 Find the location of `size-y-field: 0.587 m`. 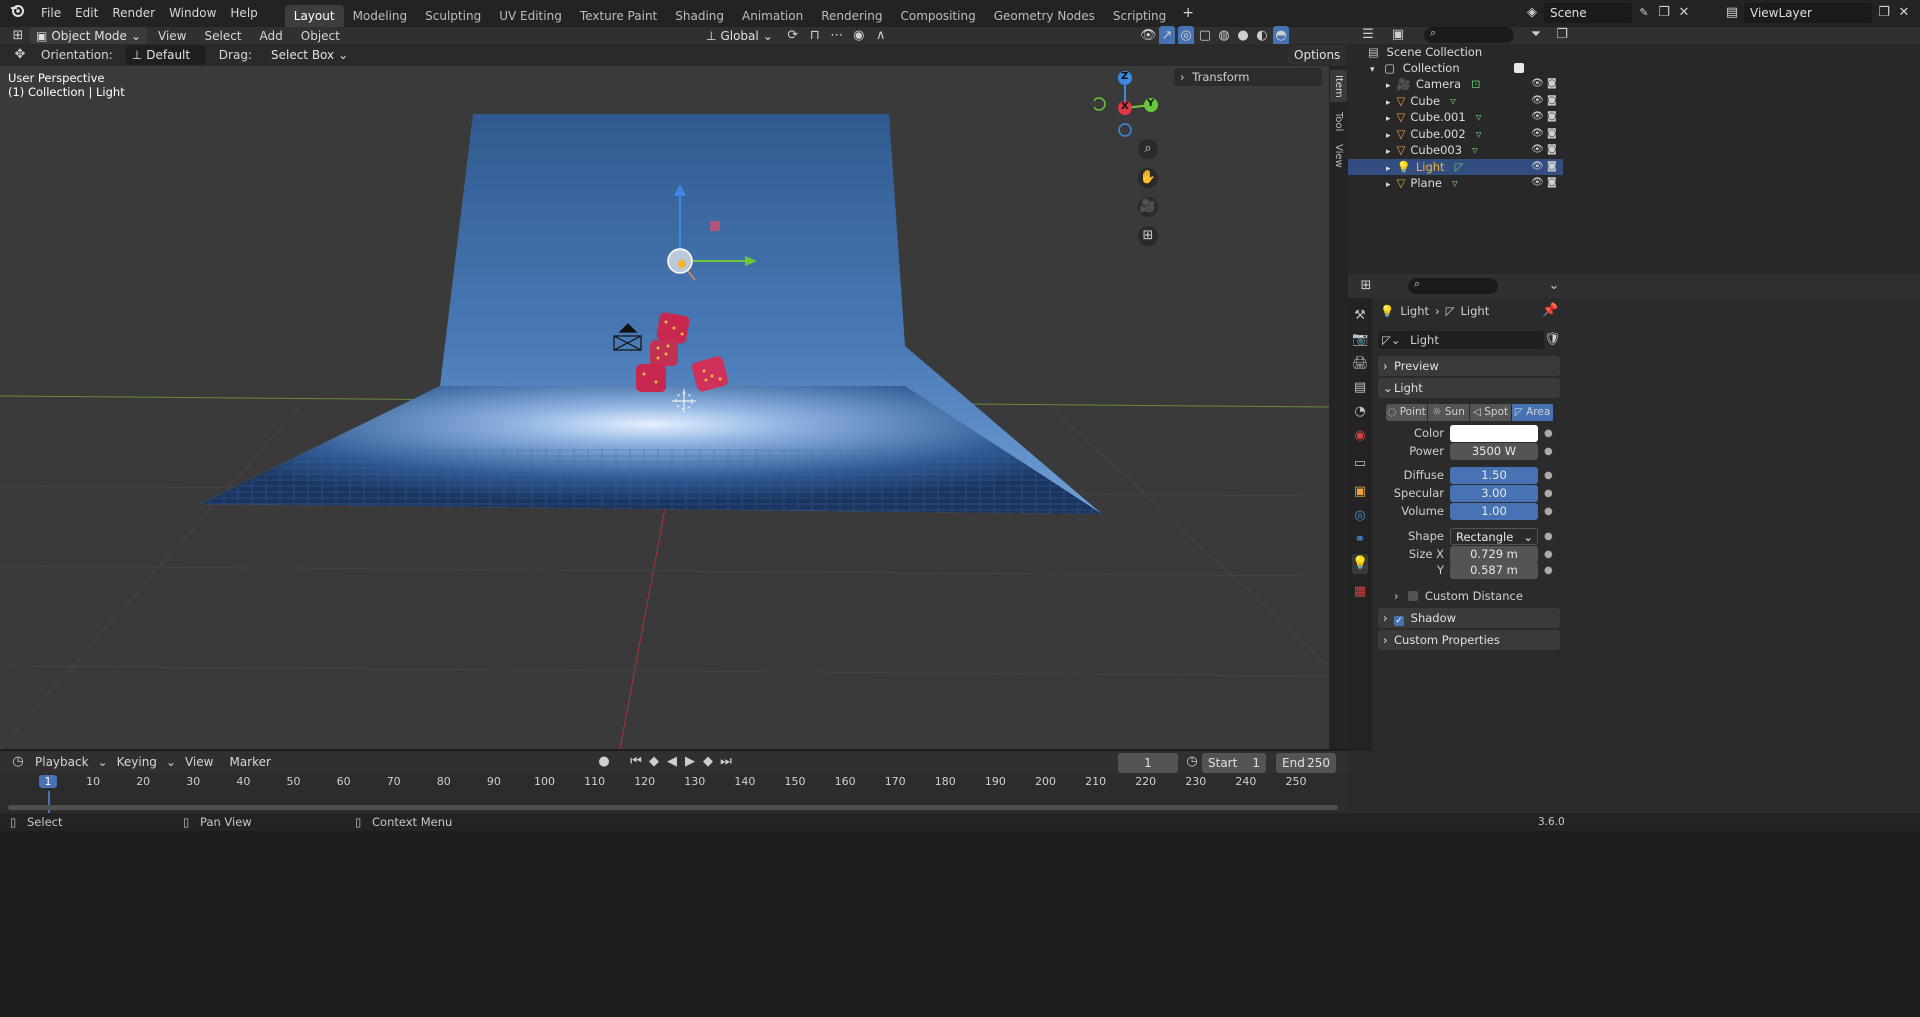

size-y-field: 0.587 m is located at coordinates (1494, 570).